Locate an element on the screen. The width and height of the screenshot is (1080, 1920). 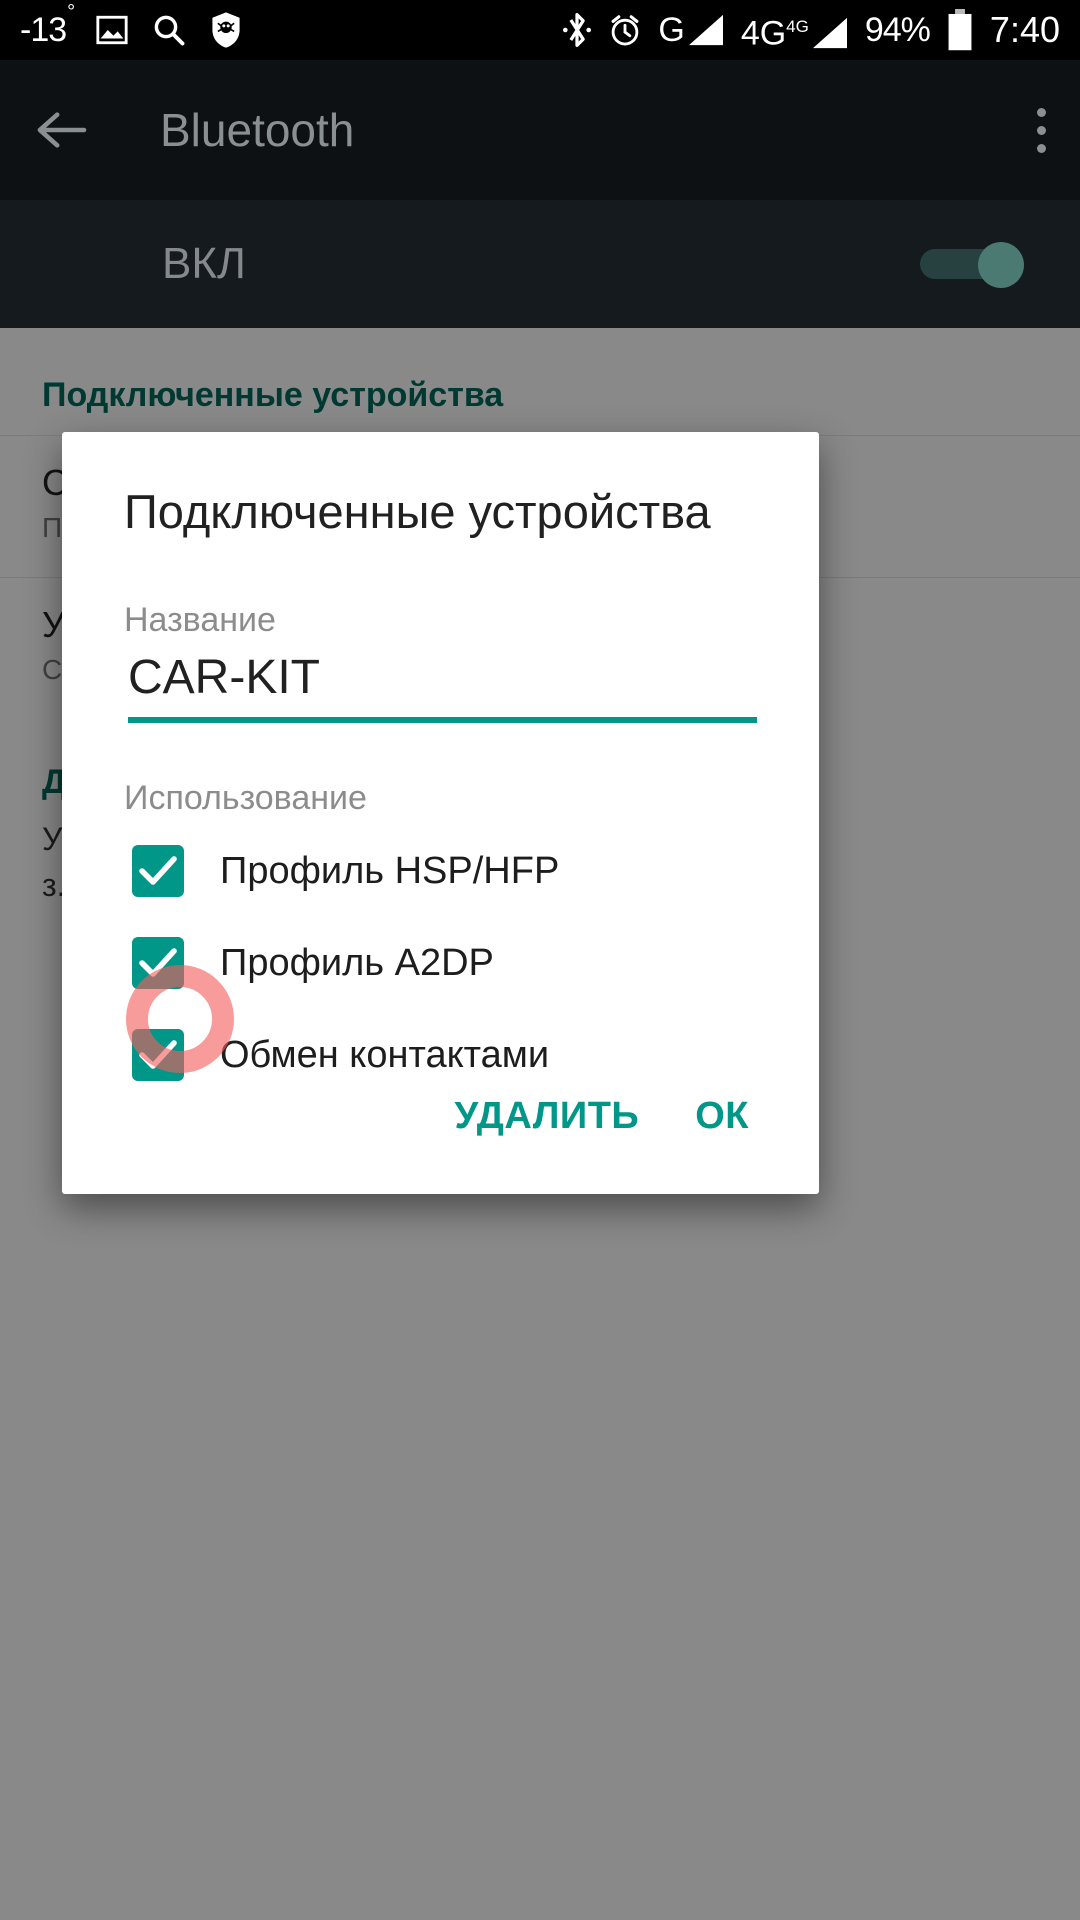
delete-button: УДАЛИТЬ is located at coordinates (547, 1116).